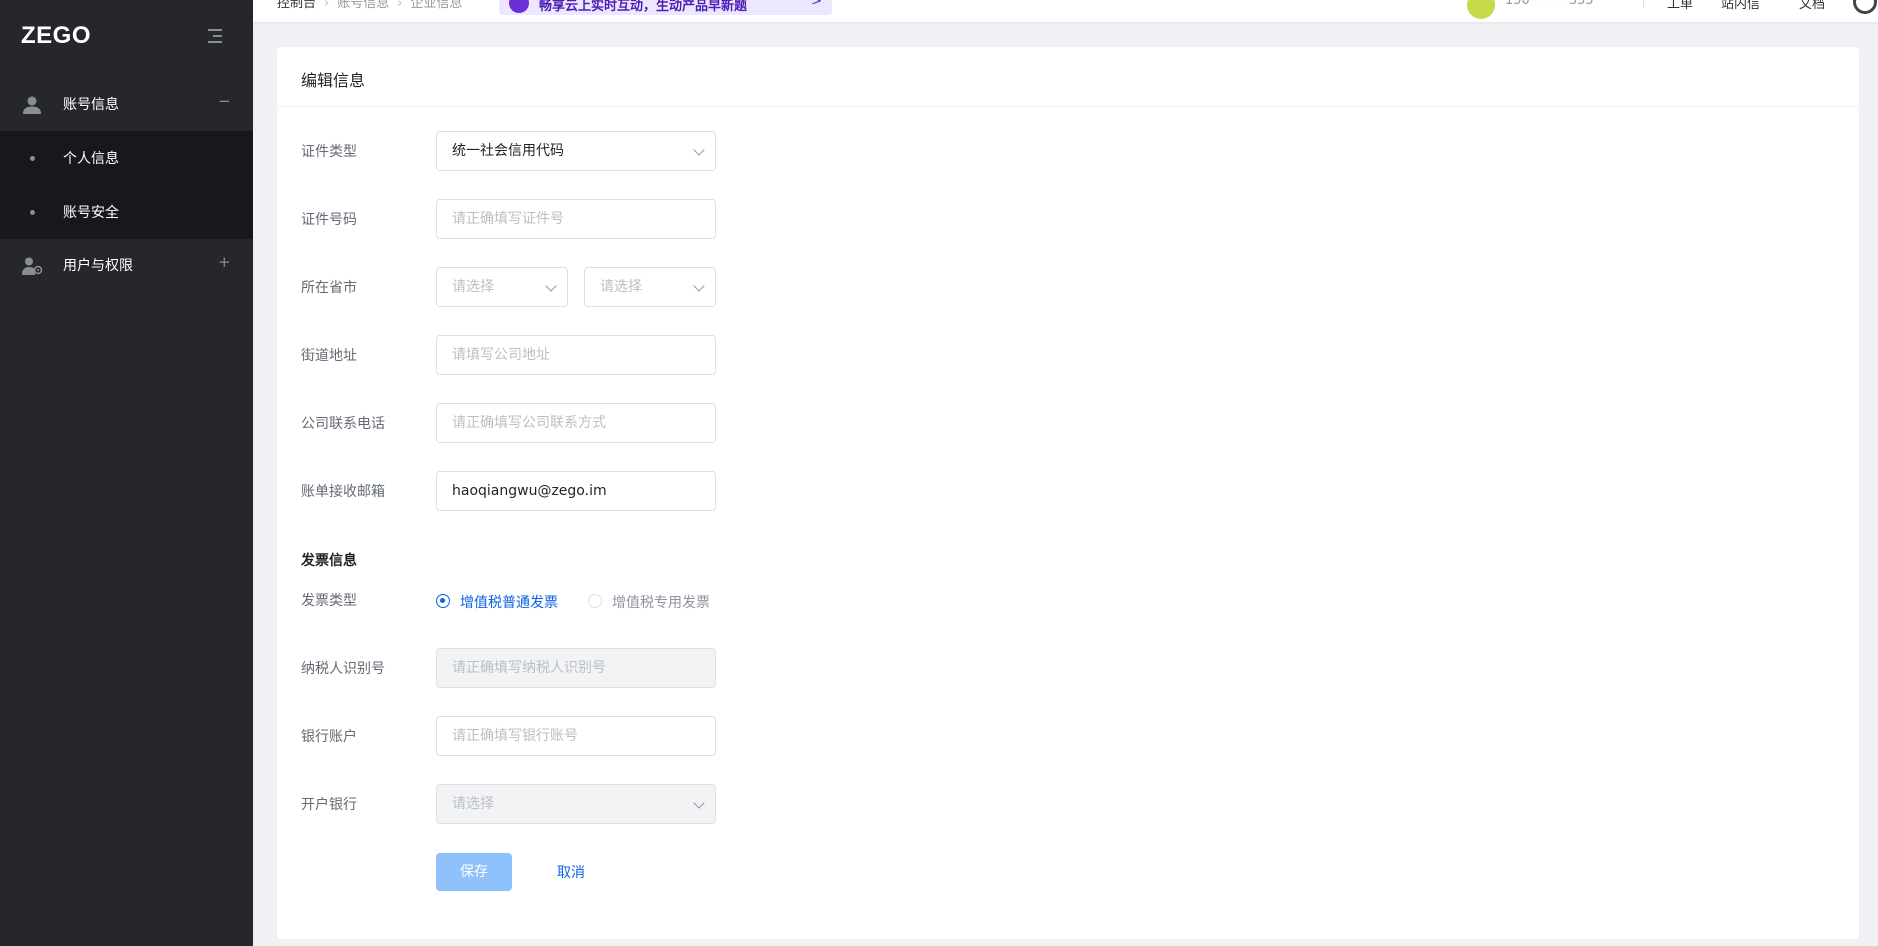 The height and width of the screenshot is (946, 1878). Describe the element at coordinates (91, 159) in the screenshot. I see `sidebar-item-label: 个人信息` at that location.